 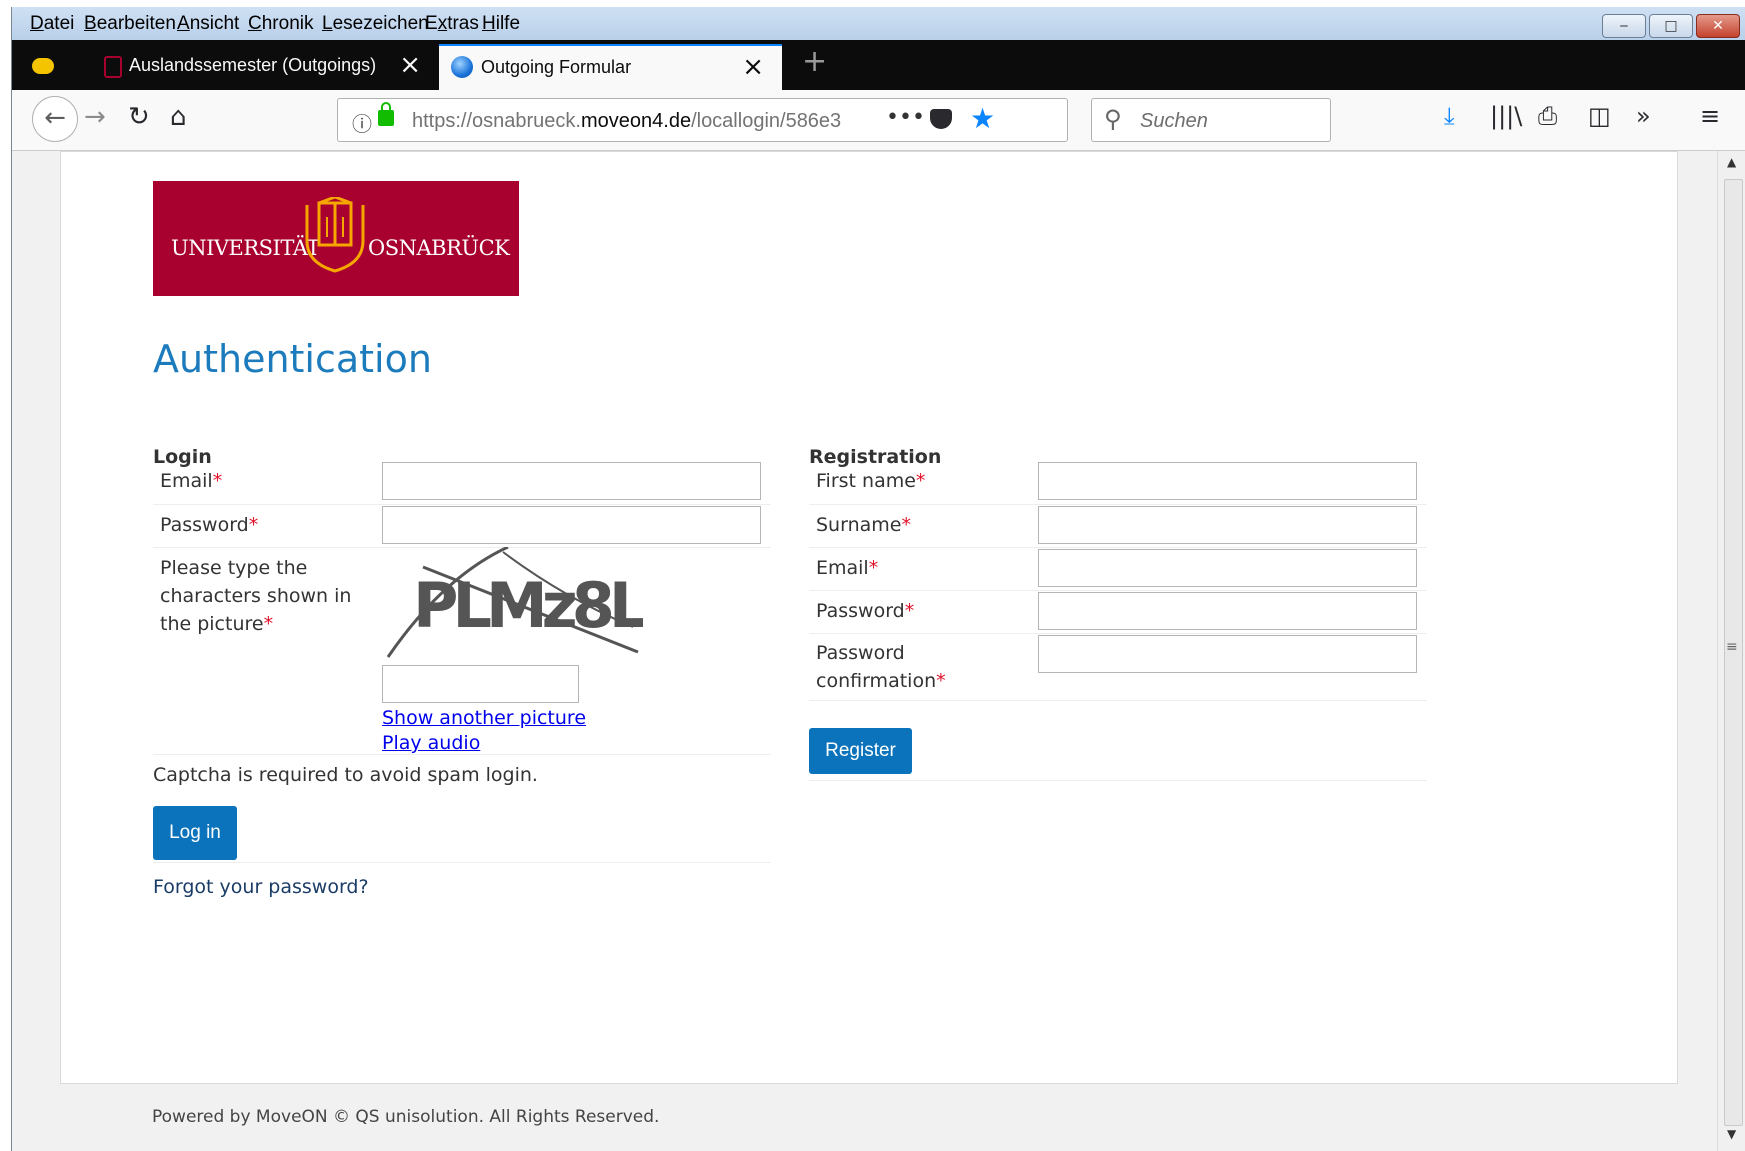 I want to click on reg-first-name-input, so click(x=1227, y=481).